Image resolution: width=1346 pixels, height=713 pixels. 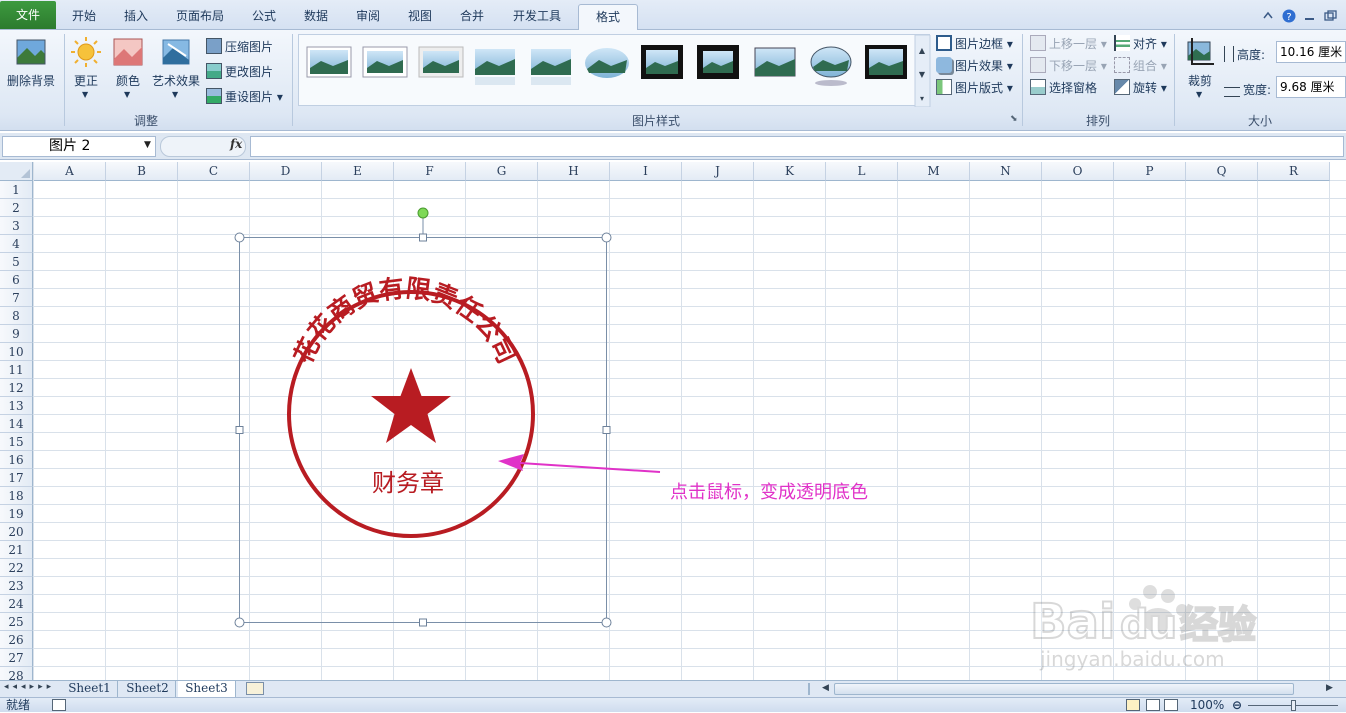 I want to click on tab-format: 格式, so click(x=608, y=17).